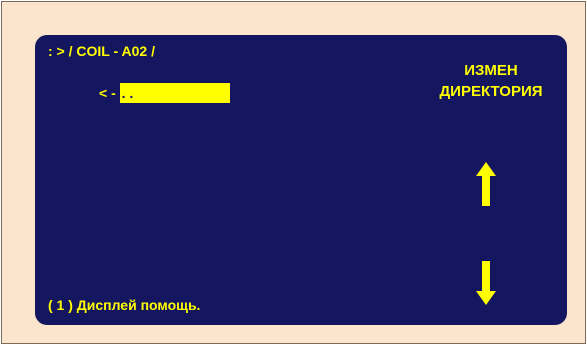 This screenshot has width=587, height=345. I want to click on arrow-up-icon, so click(486, 184).